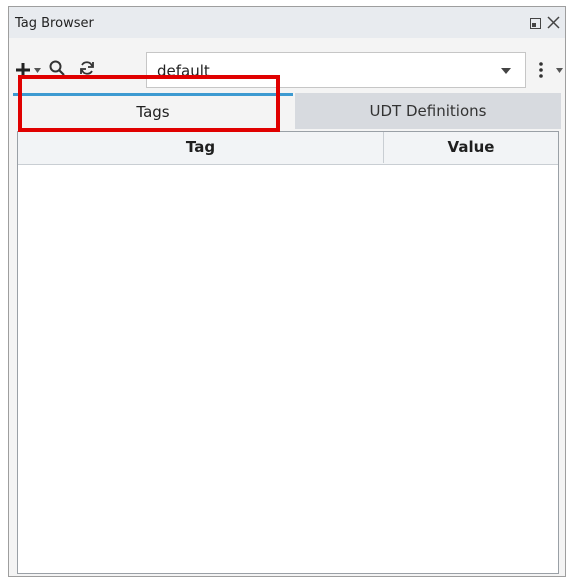  What do you see at coordinates (535, 23) in the screenshot?
I see `restore-window-icon` at bounding box center [535, 23].